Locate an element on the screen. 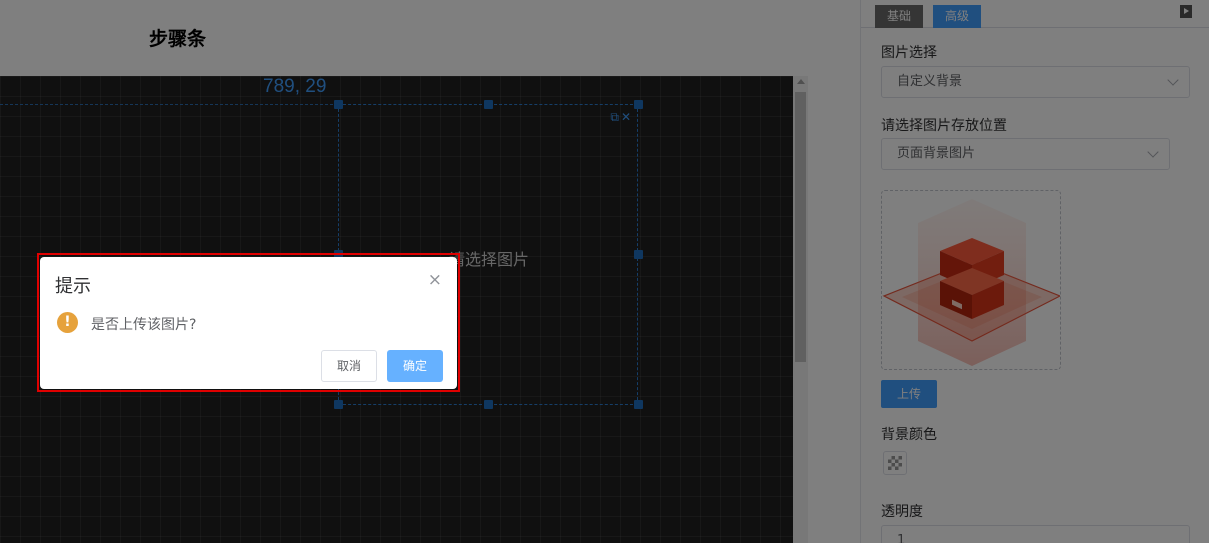 The image size is (1209, 543). cancel-button: 取消 is located at coordinates (349, 366).